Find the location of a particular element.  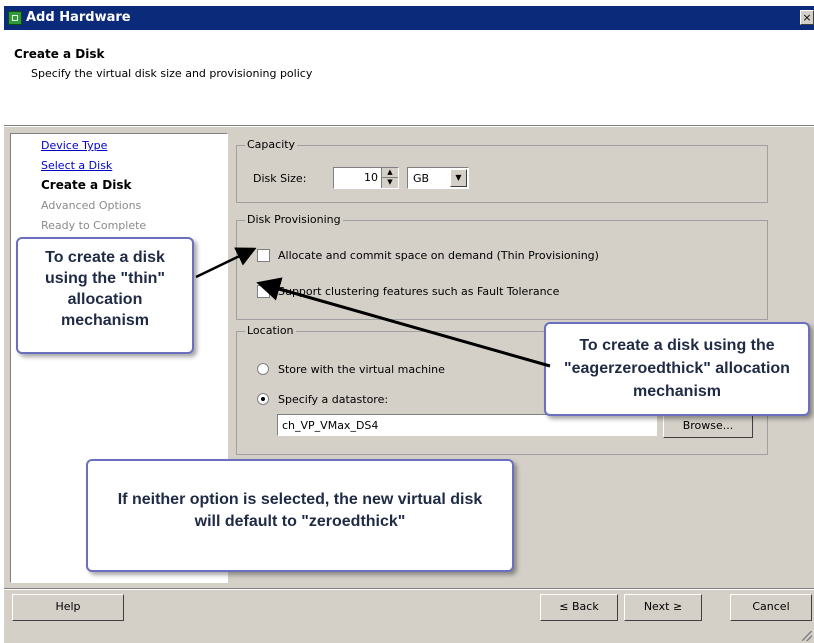

next-button: Next ≥ is located at coordinates (663, 607).